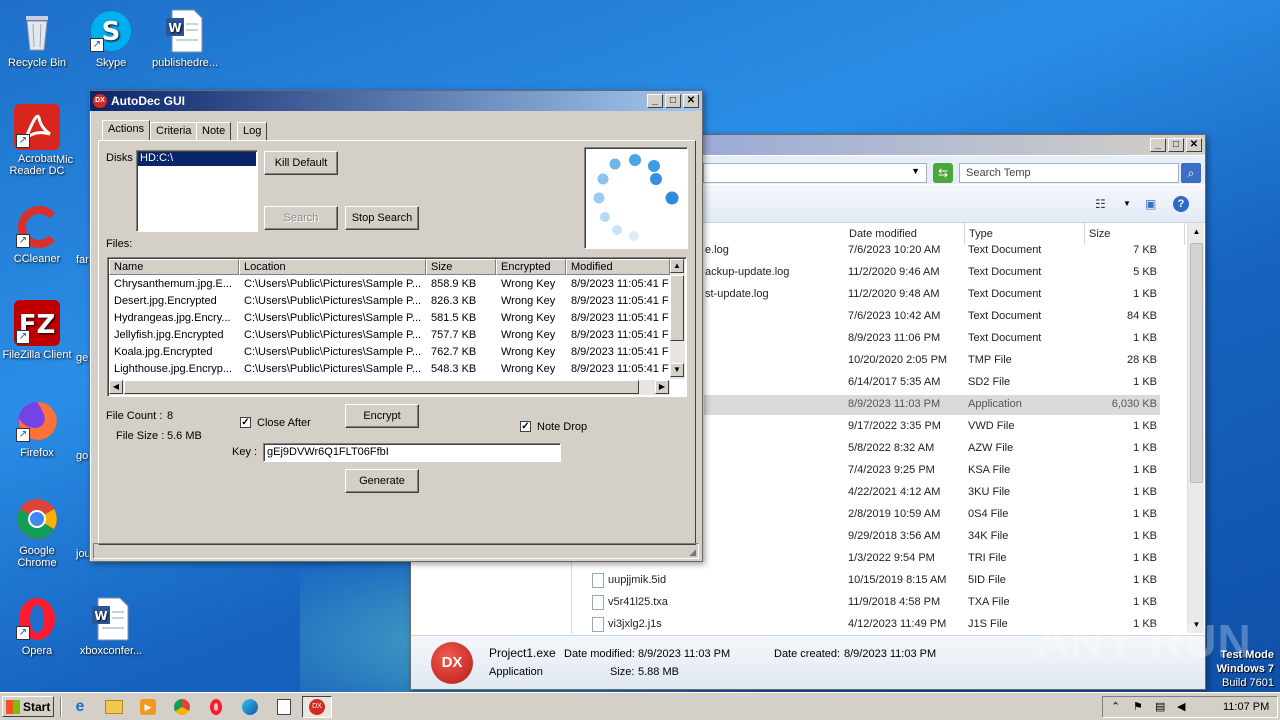 Image resolution: width=1280 pixels, height=720 pixels. I want to click on action-center-flag-icon: ⚑, so click(1138, 706).